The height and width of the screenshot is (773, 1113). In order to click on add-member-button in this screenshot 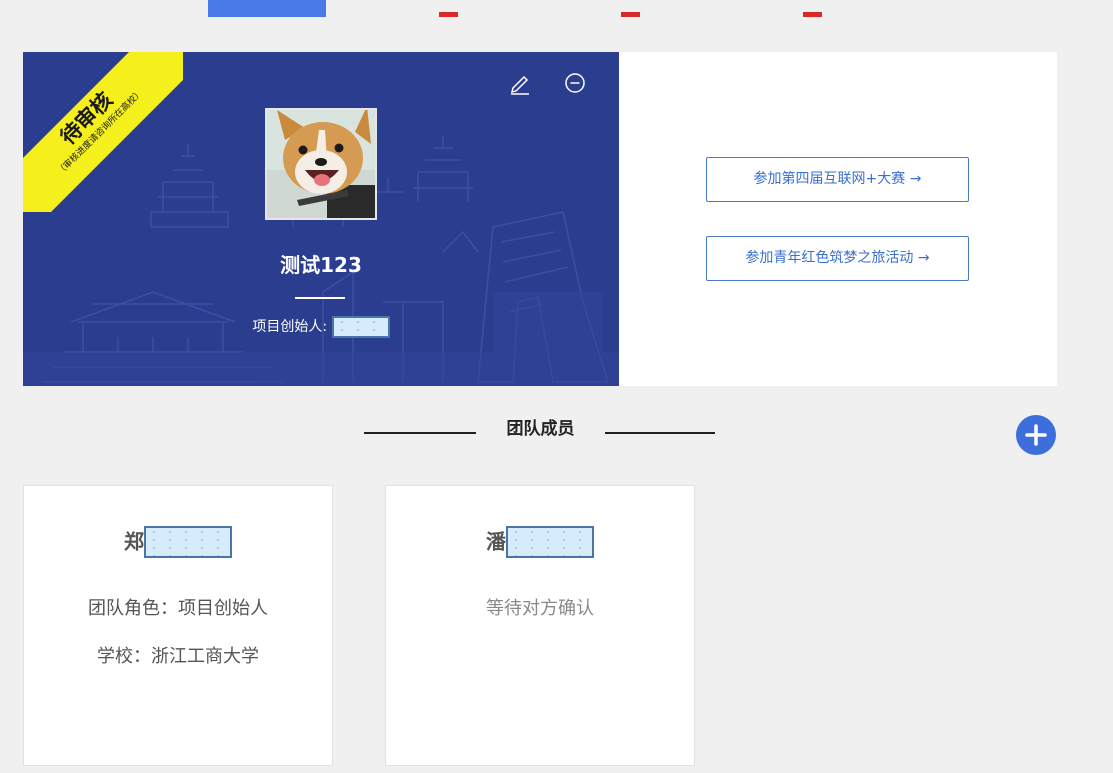, I will do `click(1036, 435)`.